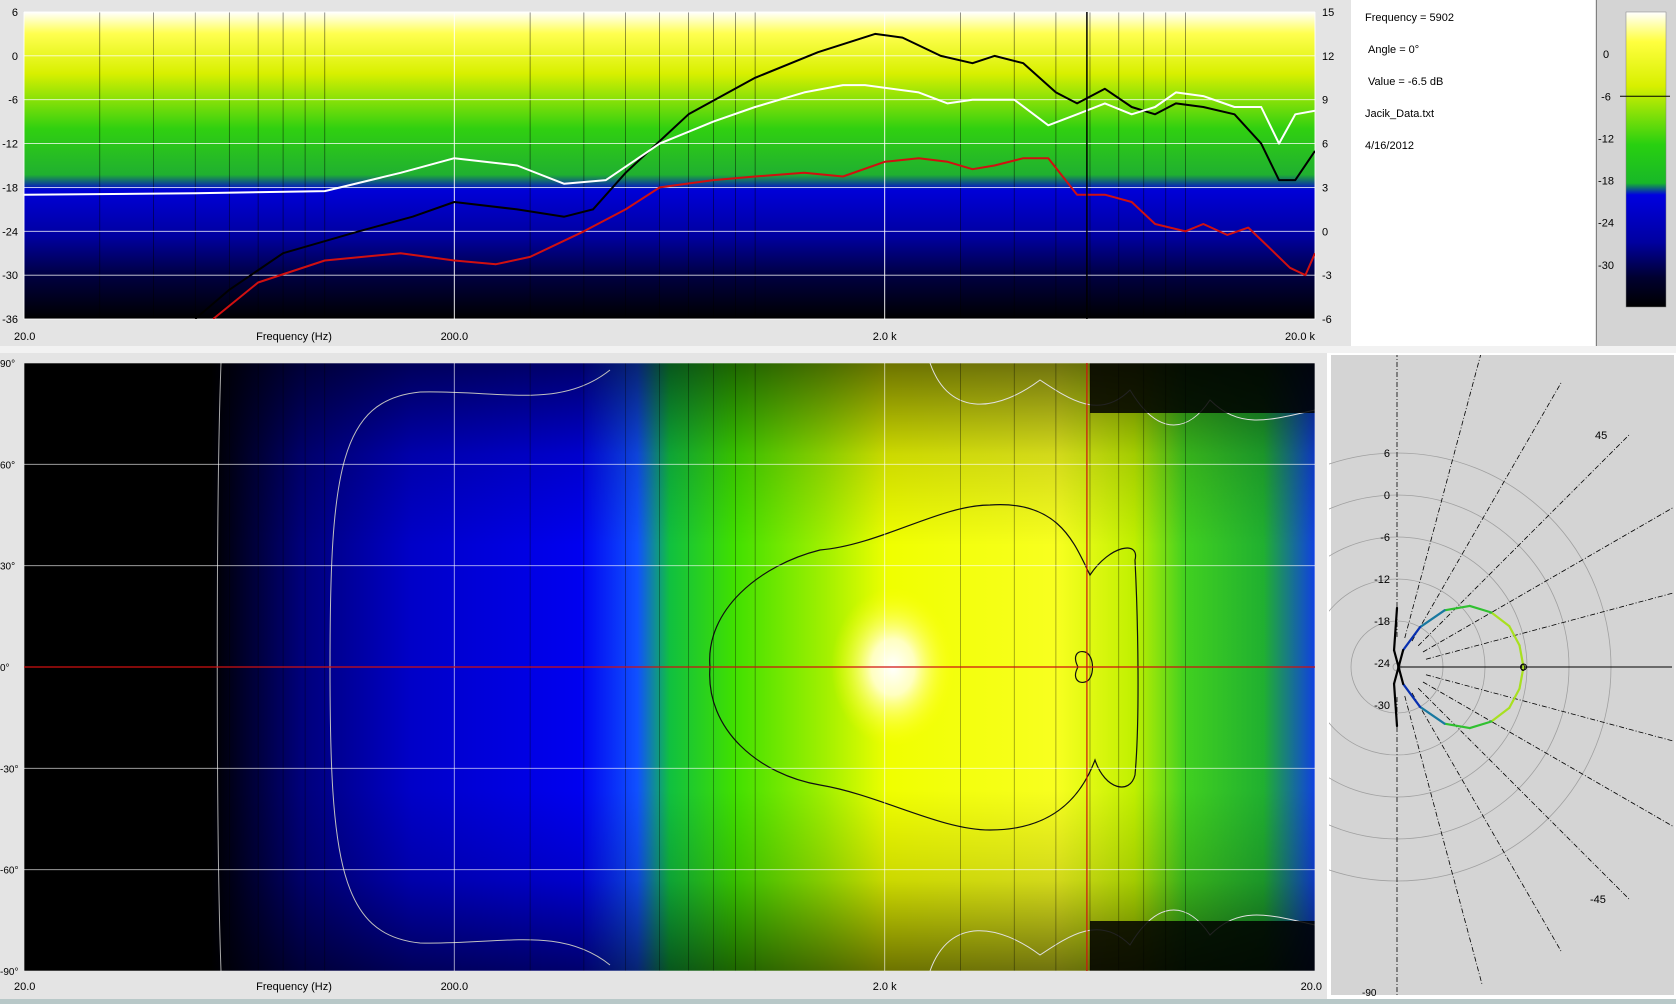  I want to click on color-scale-tick-label: -18, so click(1606, 182).